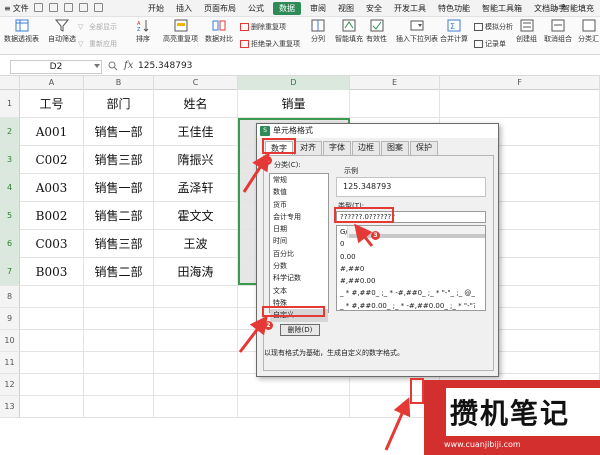  Describe the element at coordinates (256, 172) in the screenshot. I see `arrow-to-number-tab` at that location.